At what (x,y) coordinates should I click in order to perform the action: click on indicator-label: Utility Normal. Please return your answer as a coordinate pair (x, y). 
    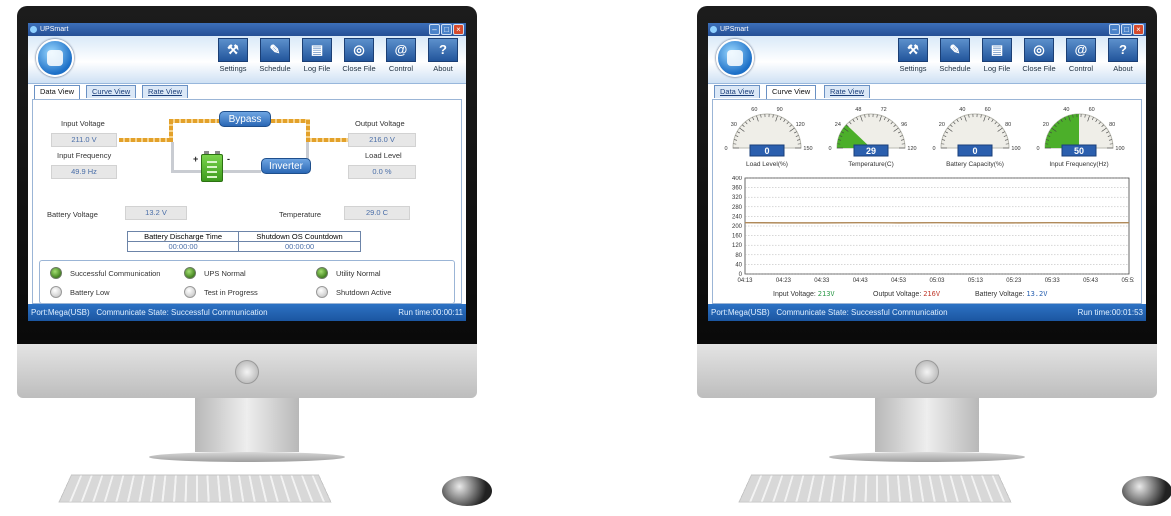
    Looking at the image, I should click on (358, 273).